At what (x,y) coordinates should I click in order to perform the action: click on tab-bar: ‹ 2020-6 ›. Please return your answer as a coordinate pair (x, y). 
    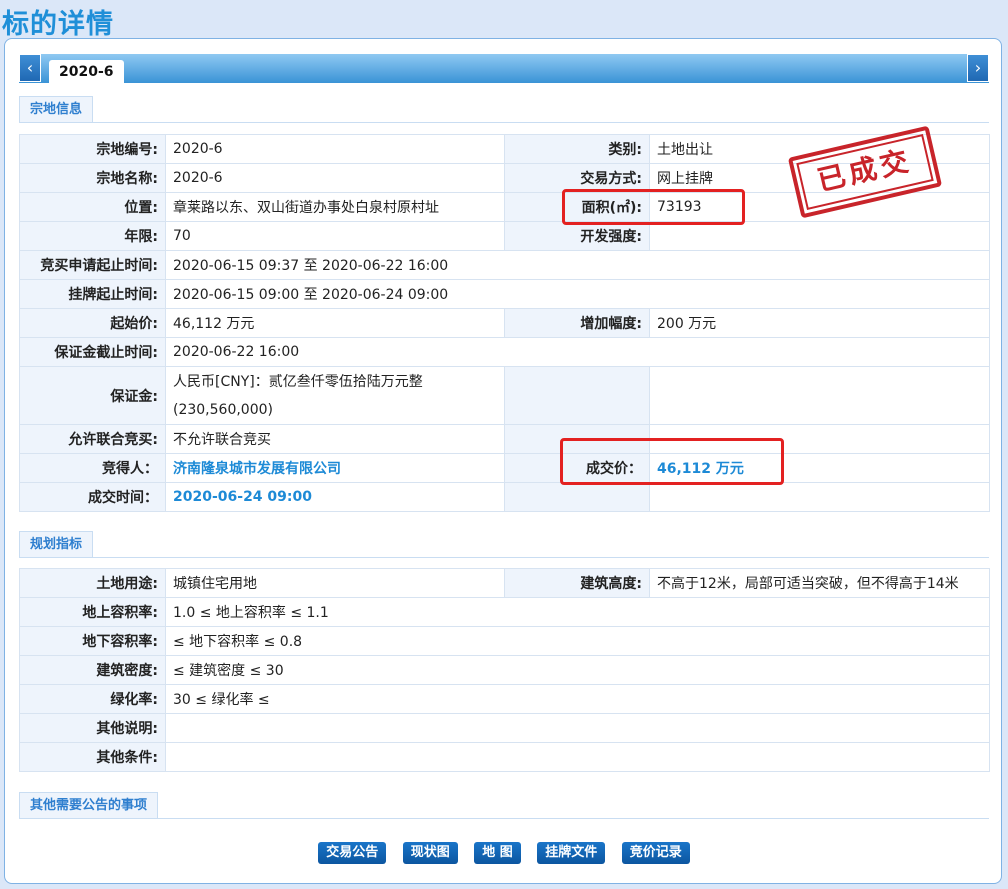
    Looking at the image, I should click on (504, 68).